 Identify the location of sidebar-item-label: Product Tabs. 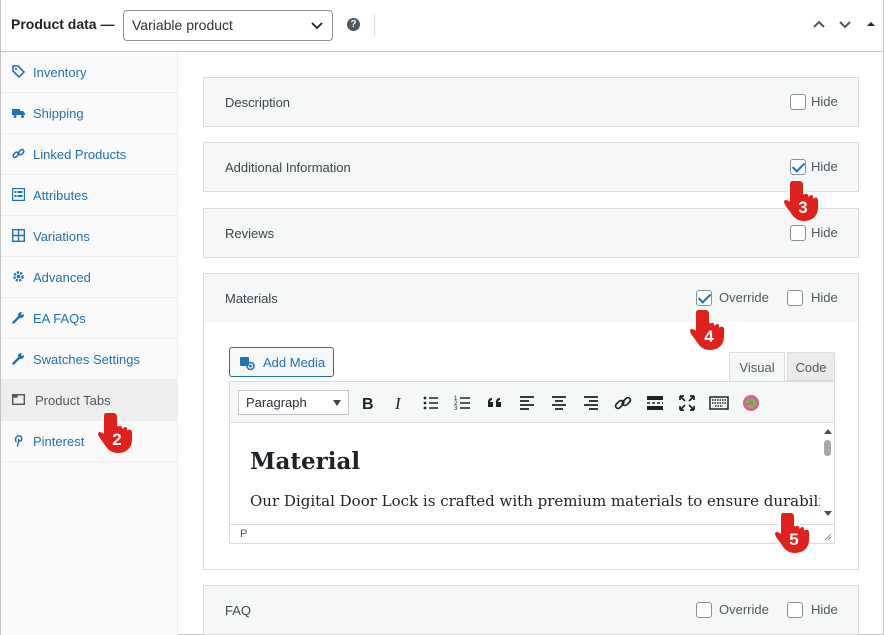
(73, 400).